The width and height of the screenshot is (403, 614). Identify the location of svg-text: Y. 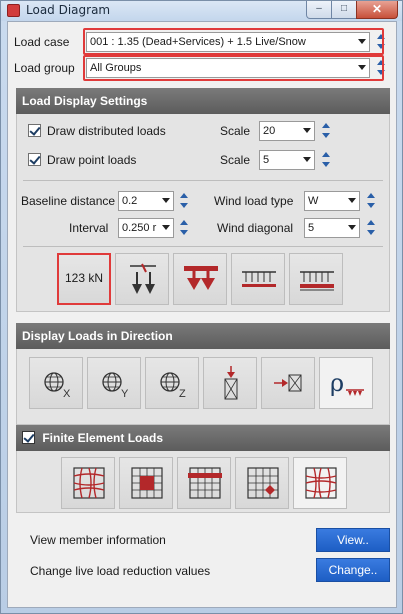
(125, 394).